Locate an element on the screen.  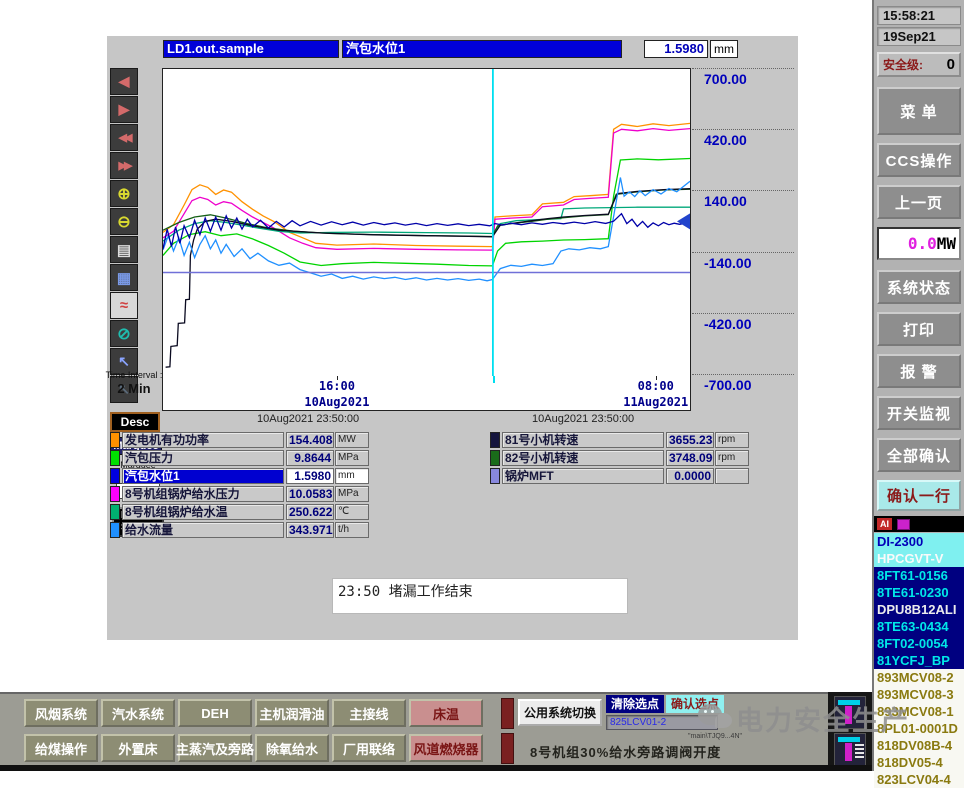
nav-button: 主蒸汽及旁路 is located at coordinates (215, 748).